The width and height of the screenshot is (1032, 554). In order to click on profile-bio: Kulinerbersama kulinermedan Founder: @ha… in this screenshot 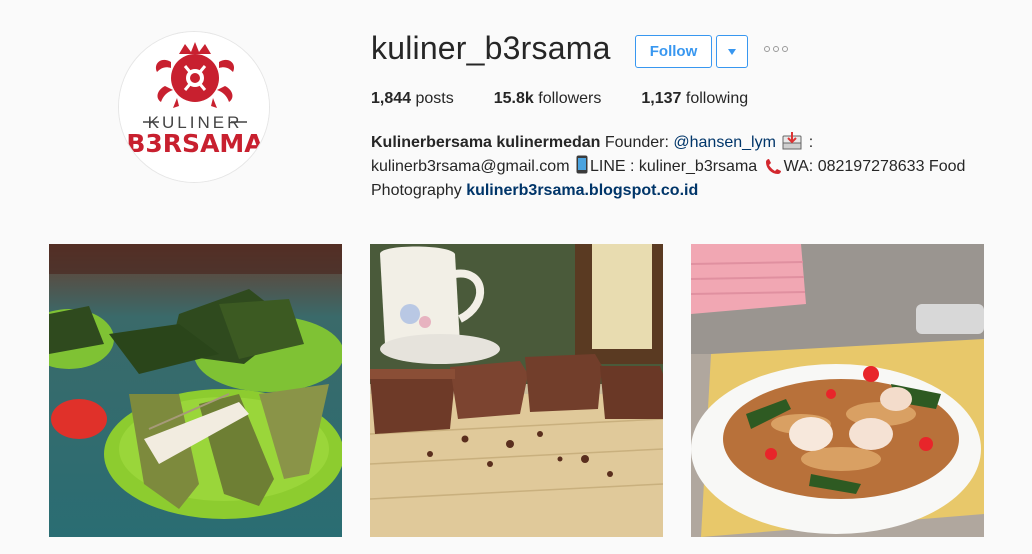, I will do `click(681, 167)`.